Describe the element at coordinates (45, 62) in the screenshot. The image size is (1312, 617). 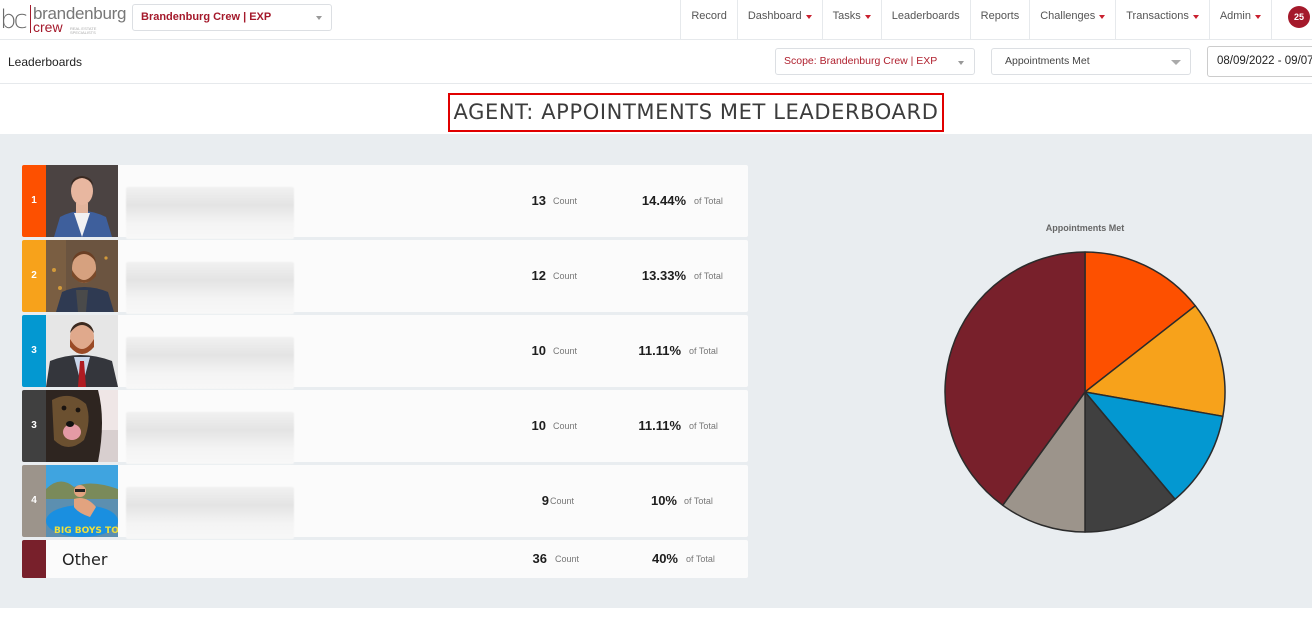
I see `breadcrumb: Leaderboards` at that location.